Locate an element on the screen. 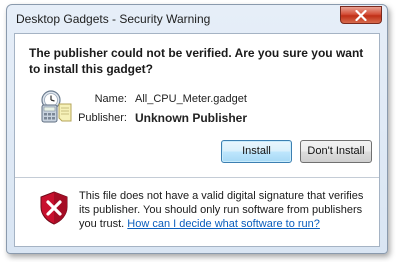  title-bar: Desktop Gadgets - Security Warning is located at coordinates (197, 18).